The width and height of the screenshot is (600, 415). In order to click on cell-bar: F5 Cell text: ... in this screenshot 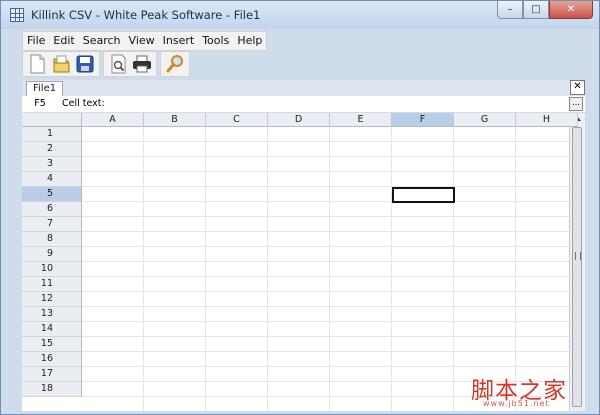, I will do `click(303, 104)`.